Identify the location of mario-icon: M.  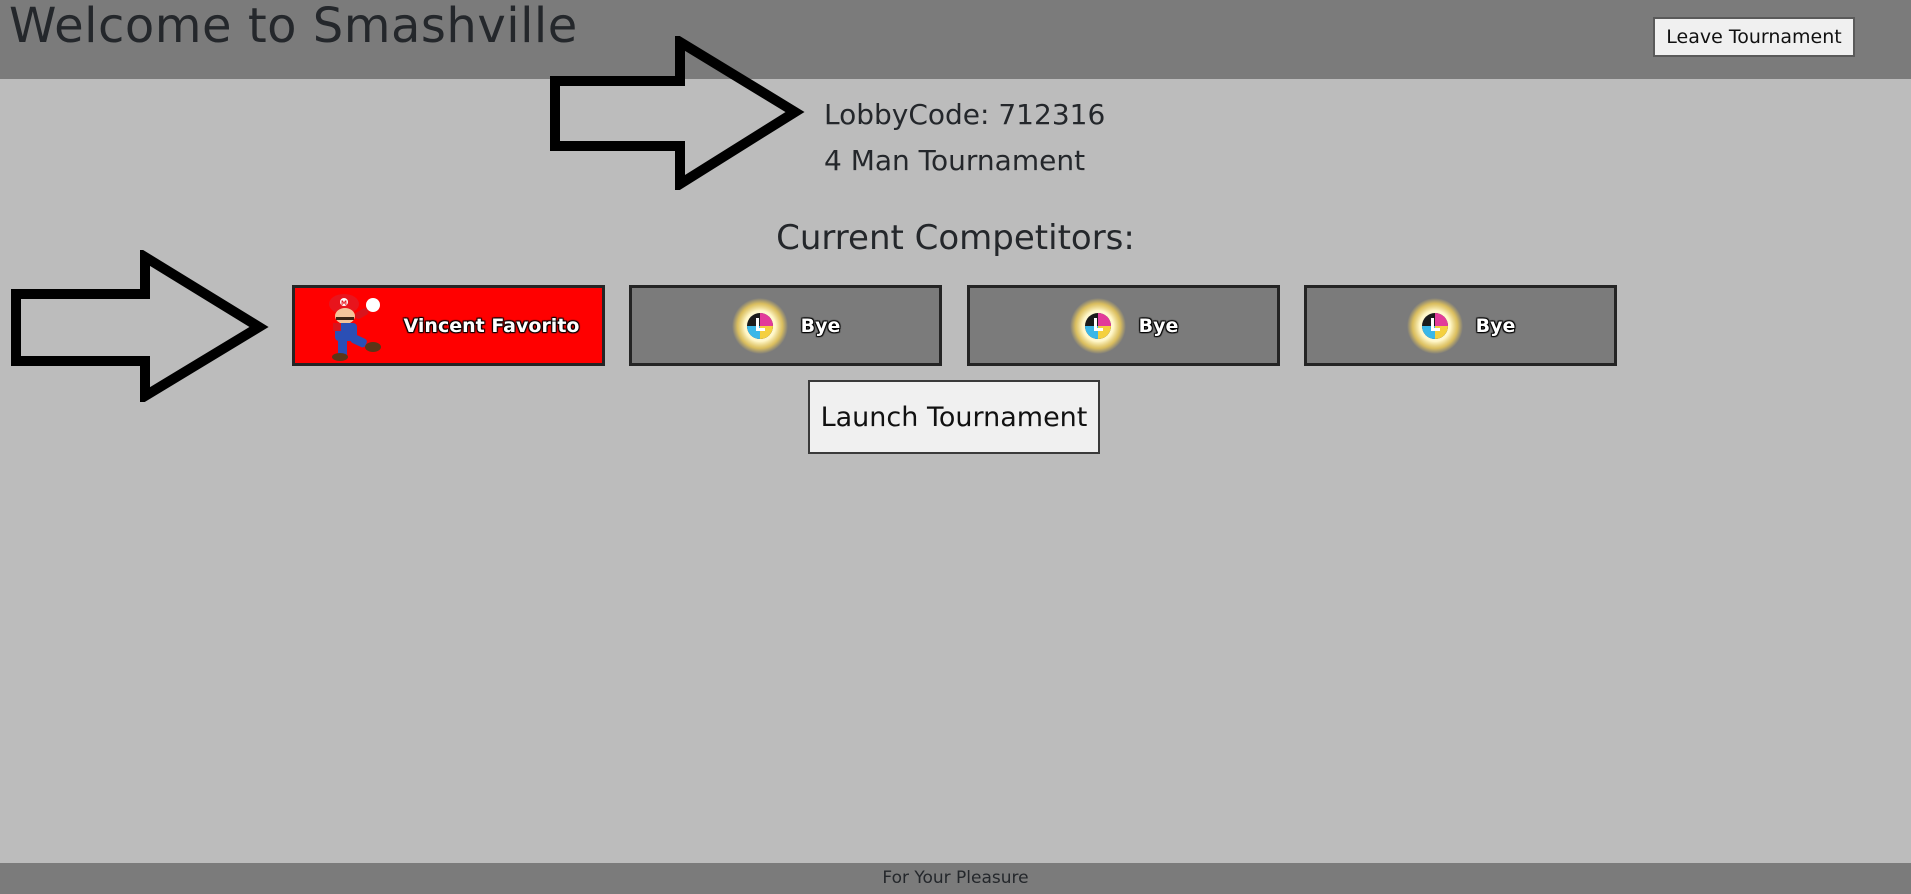
(354, 327).